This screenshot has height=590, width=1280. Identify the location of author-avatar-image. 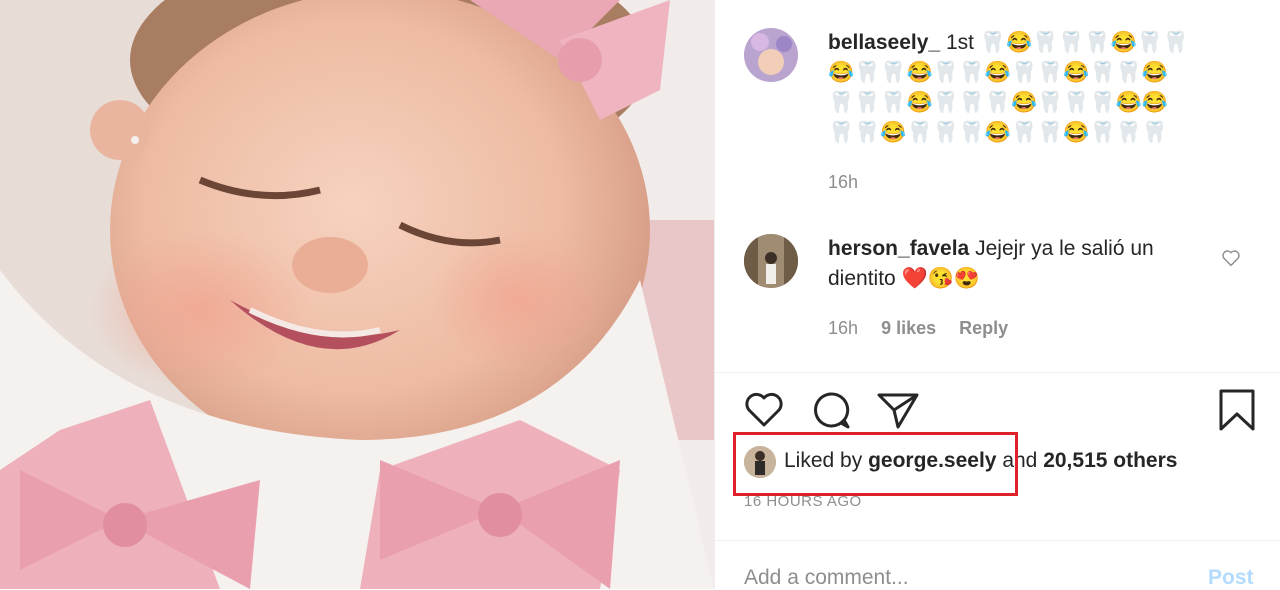
(771, 55).